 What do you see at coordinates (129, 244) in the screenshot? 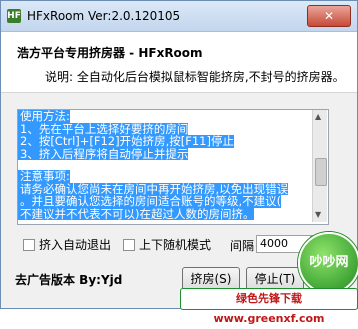
I see `random-mode-checkbox` at bounding box center [129, 244].